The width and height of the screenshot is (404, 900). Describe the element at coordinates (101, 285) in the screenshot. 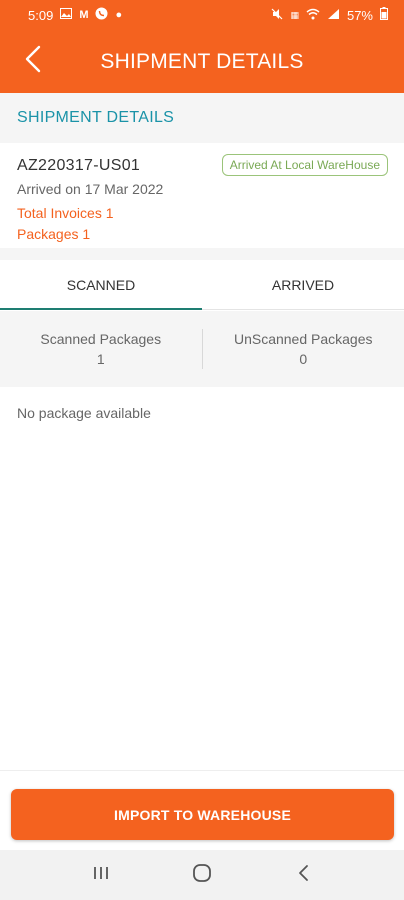

I see `tab-scanned: SCANNED` at that location.